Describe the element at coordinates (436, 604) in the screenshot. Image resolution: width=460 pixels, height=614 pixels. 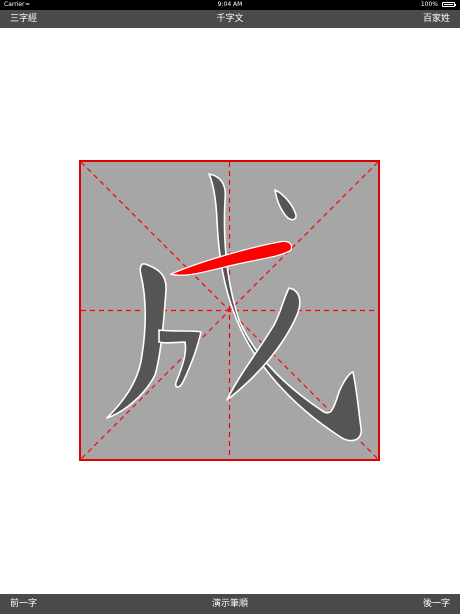
I see `next-character-button: 後一字` at that location.